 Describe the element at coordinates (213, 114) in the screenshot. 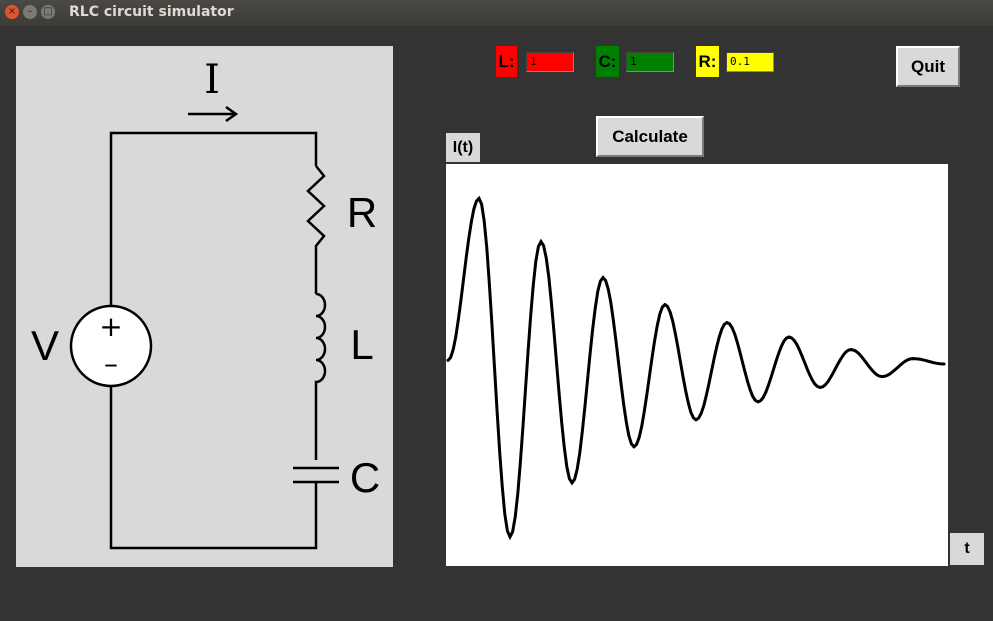

I see `current-arrow` at that location.